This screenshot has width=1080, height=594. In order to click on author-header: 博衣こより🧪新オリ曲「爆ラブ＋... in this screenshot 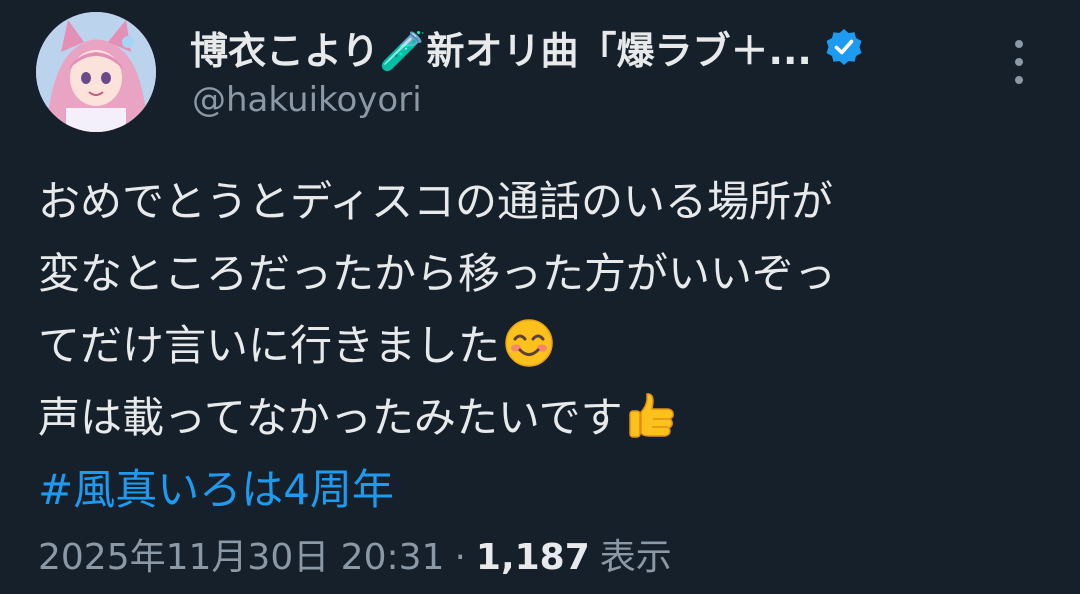, I will do `click(527, 47)`.